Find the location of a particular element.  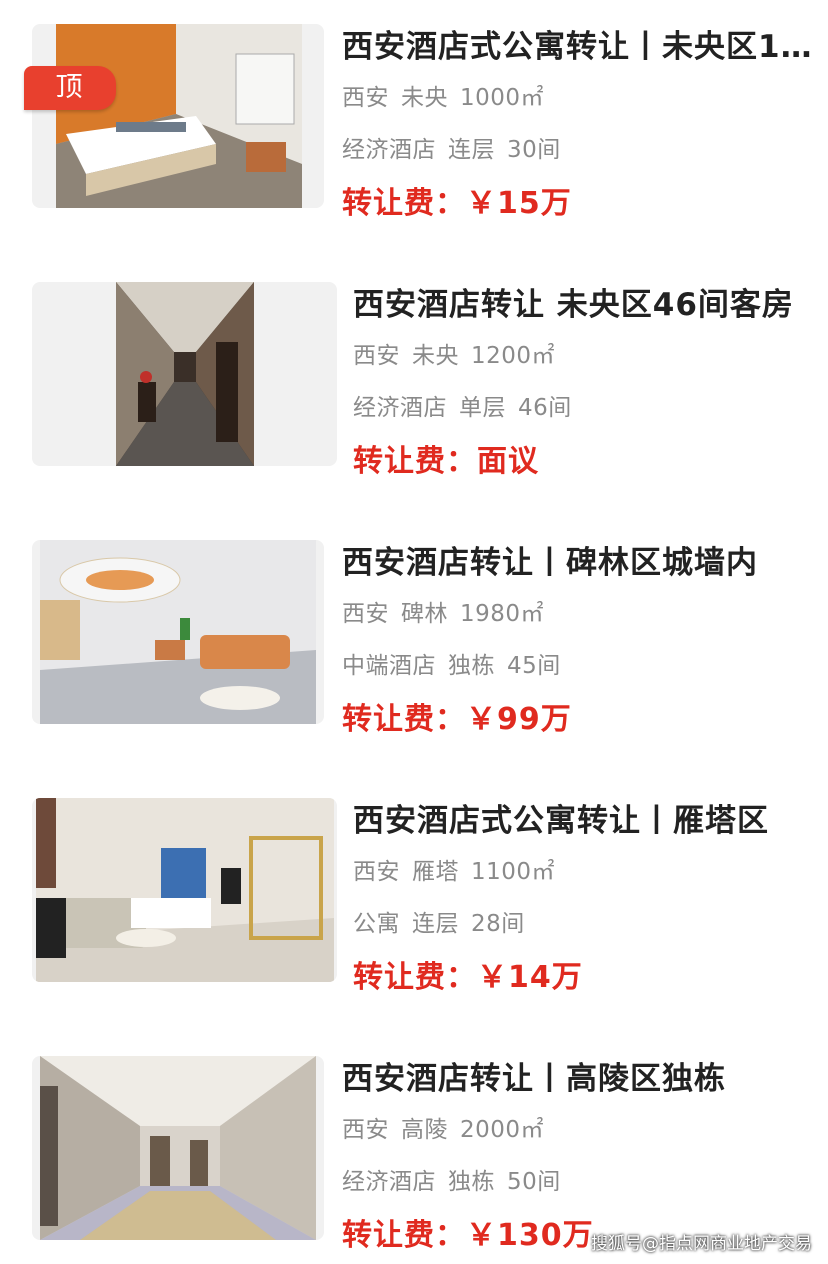

listing-title: 西安酒店式公寓转让丨雁塔区 is located at coordinates (588, 817).